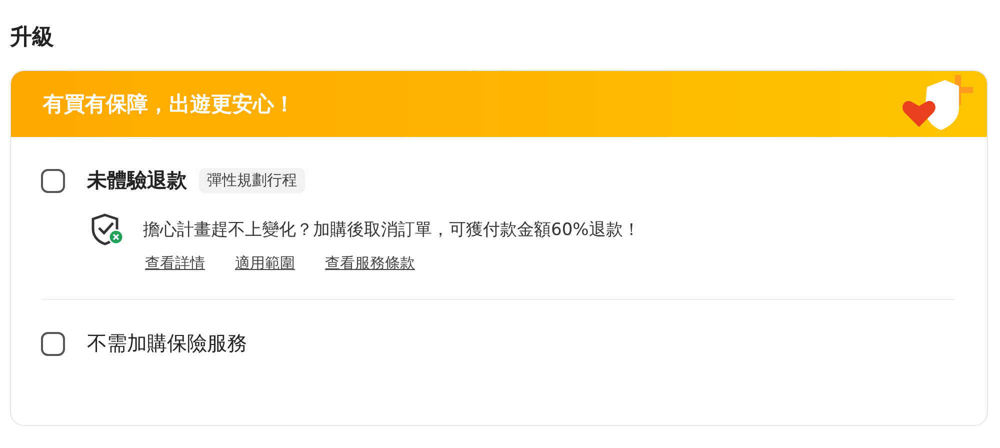  I want to click on option-label: 未體驗退款, so click(137, 180).